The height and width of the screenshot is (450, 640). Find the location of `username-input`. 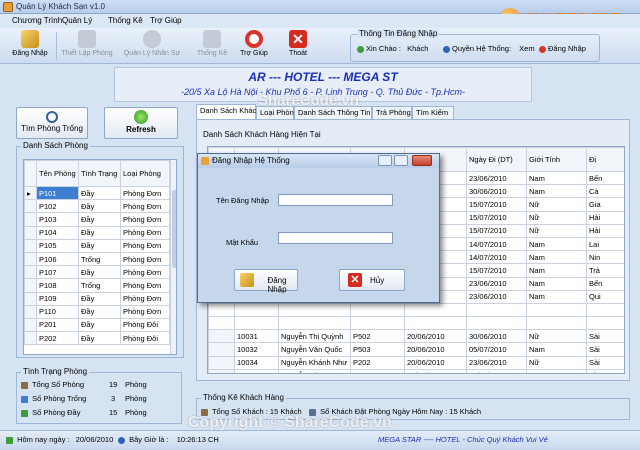

username-input is located at coordinates (335, 200).